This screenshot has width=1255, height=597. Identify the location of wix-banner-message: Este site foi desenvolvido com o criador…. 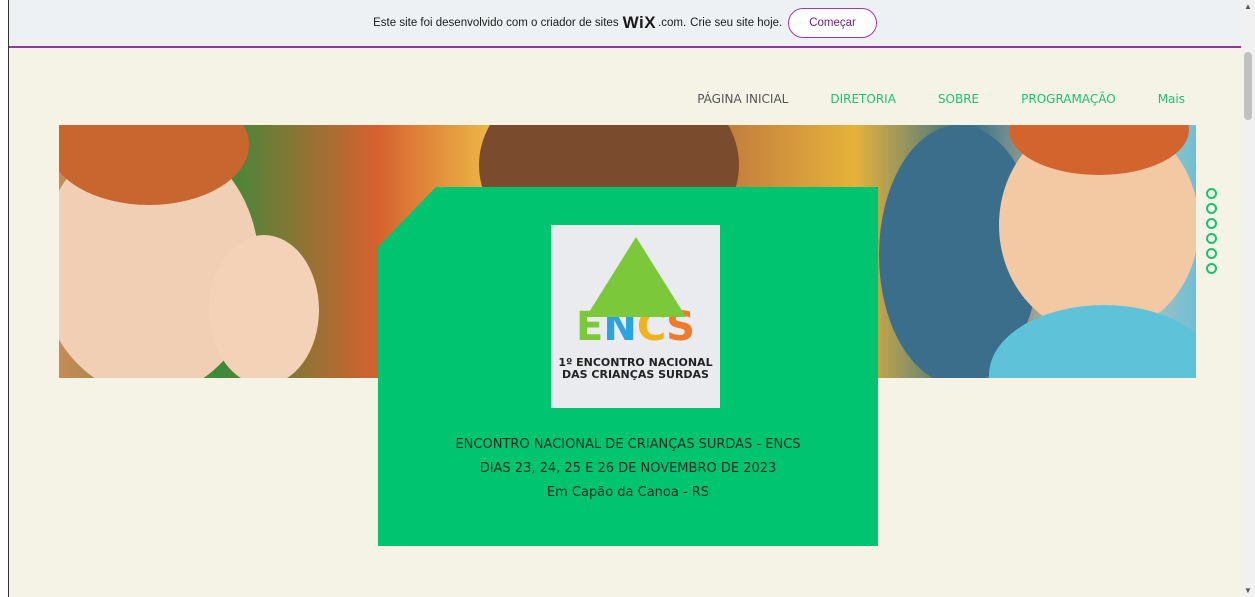
(577, 23).